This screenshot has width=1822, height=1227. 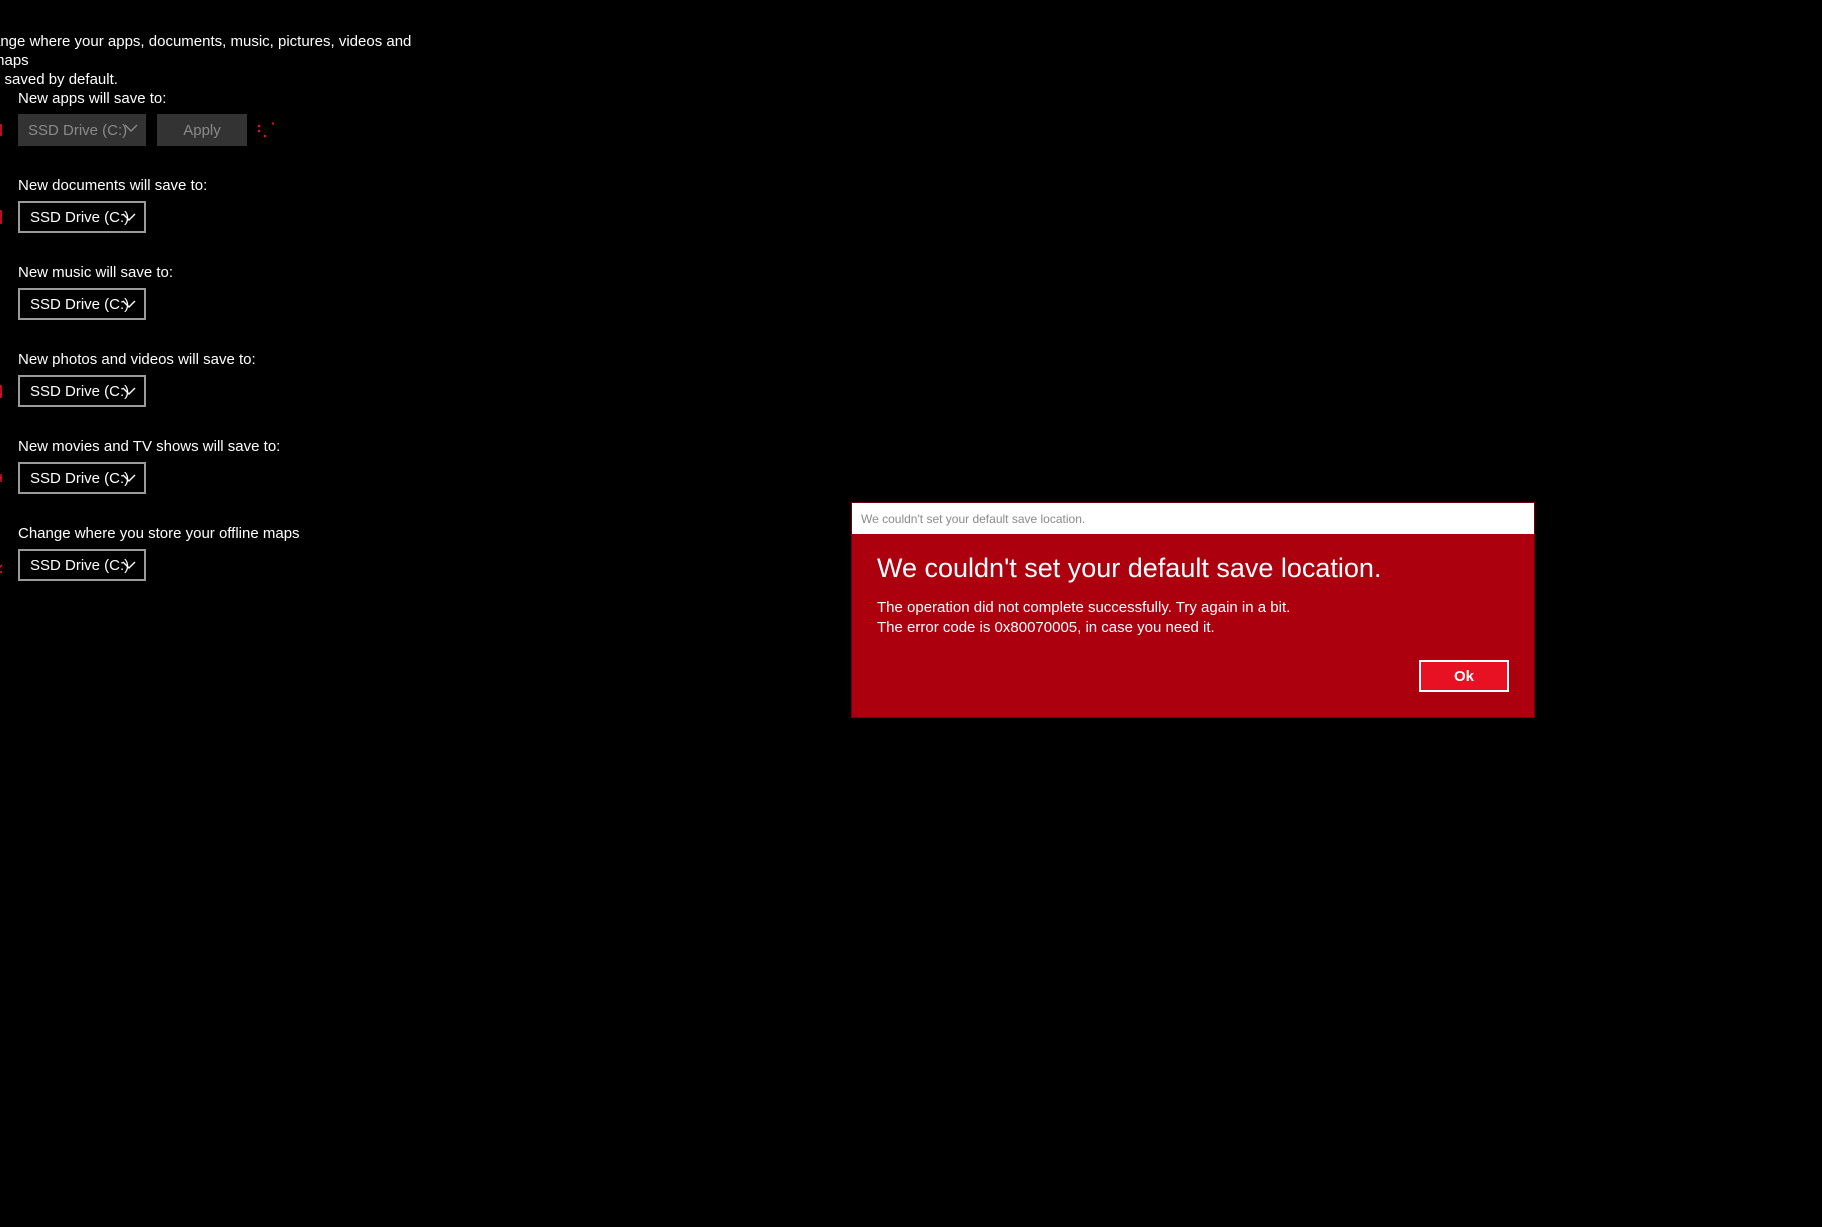 I want to click on photos-drive-dropdown: SSD Drive (C:), so click(x=82, y=391).